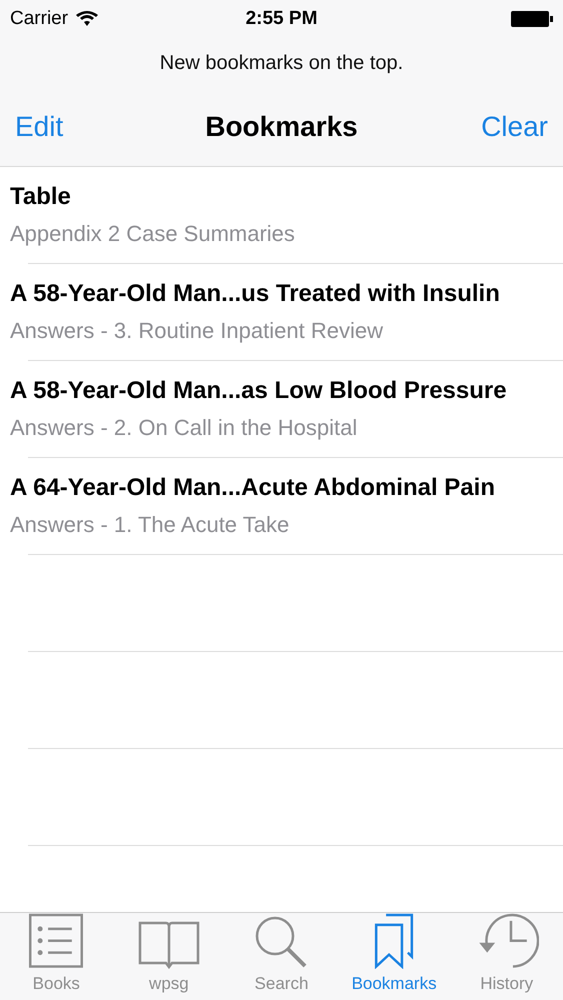 The width and height of the screenshot is (563, 1000). I want to click on bookmark-row: Table Appendix 2 Case Summaries, so click(281, 215).